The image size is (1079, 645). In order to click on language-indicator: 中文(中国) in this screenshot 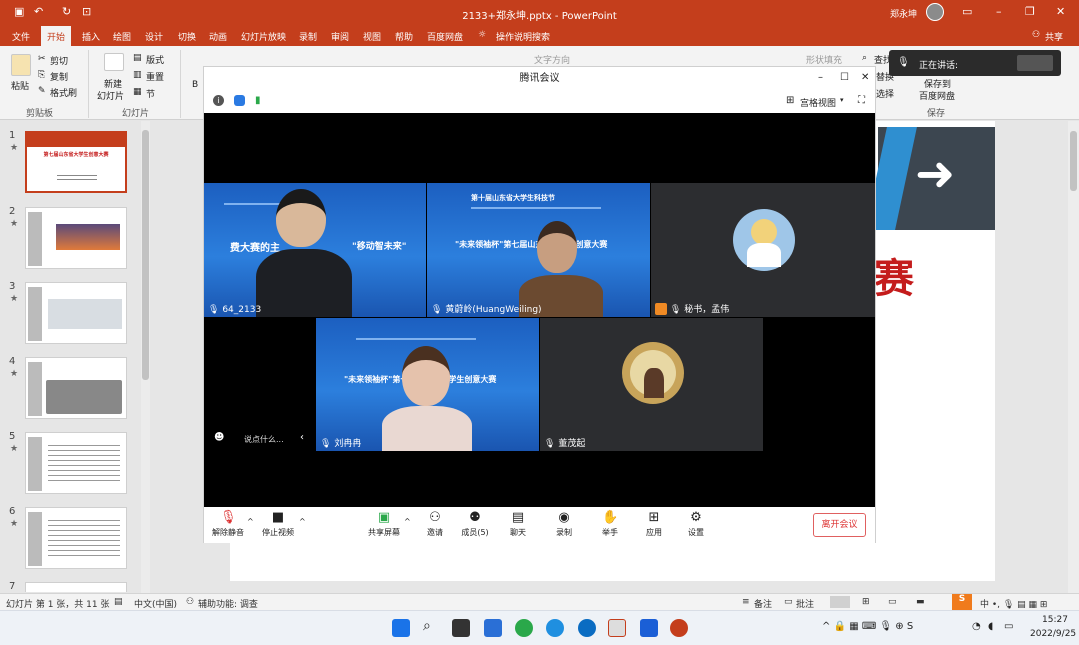, I will do `click(155, 603)`.